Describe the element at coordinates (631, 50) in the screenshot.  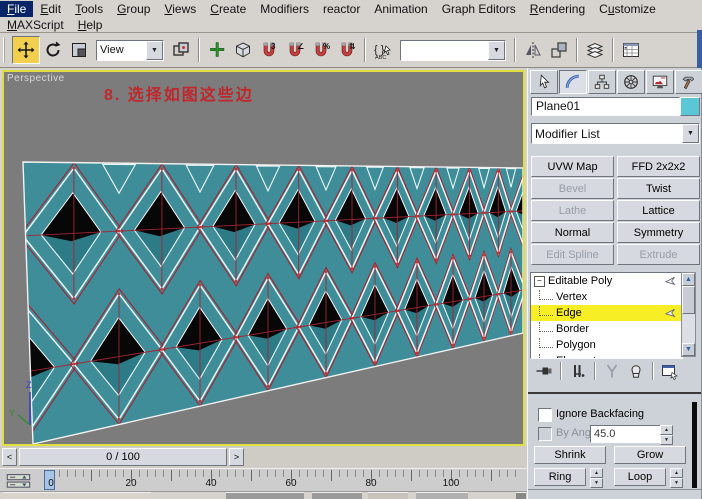
I see `curve-editor-icon` at that location.